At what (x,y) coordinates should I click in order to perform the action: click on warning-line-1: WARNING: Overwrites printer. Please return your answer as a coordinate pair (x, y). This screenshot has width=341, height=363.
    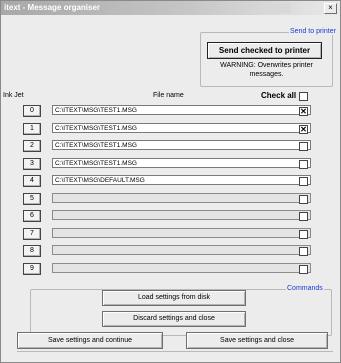
    Looking at the image, I should click on (266, 65).